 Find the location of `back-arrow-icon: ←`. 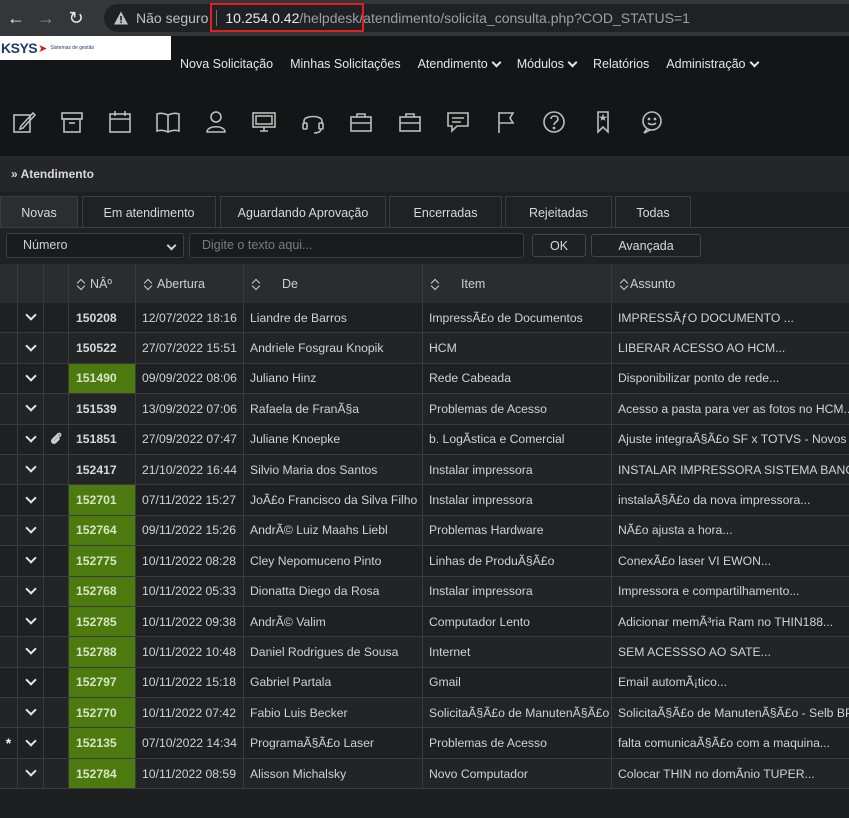

back-arrow-icon: ← is located at coordinates (16, 18).